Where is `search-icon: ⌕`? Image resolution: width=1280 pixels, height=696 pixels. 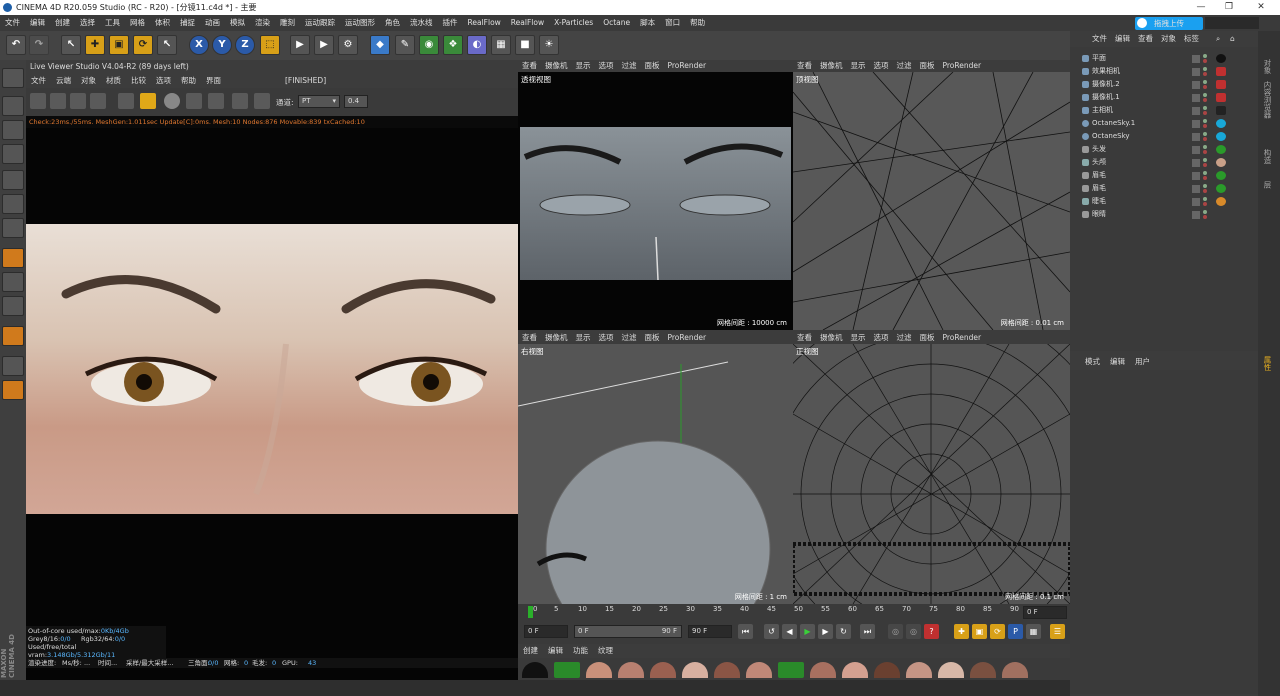
search-icon: ⌕ is located at coordinates (1218, 39).